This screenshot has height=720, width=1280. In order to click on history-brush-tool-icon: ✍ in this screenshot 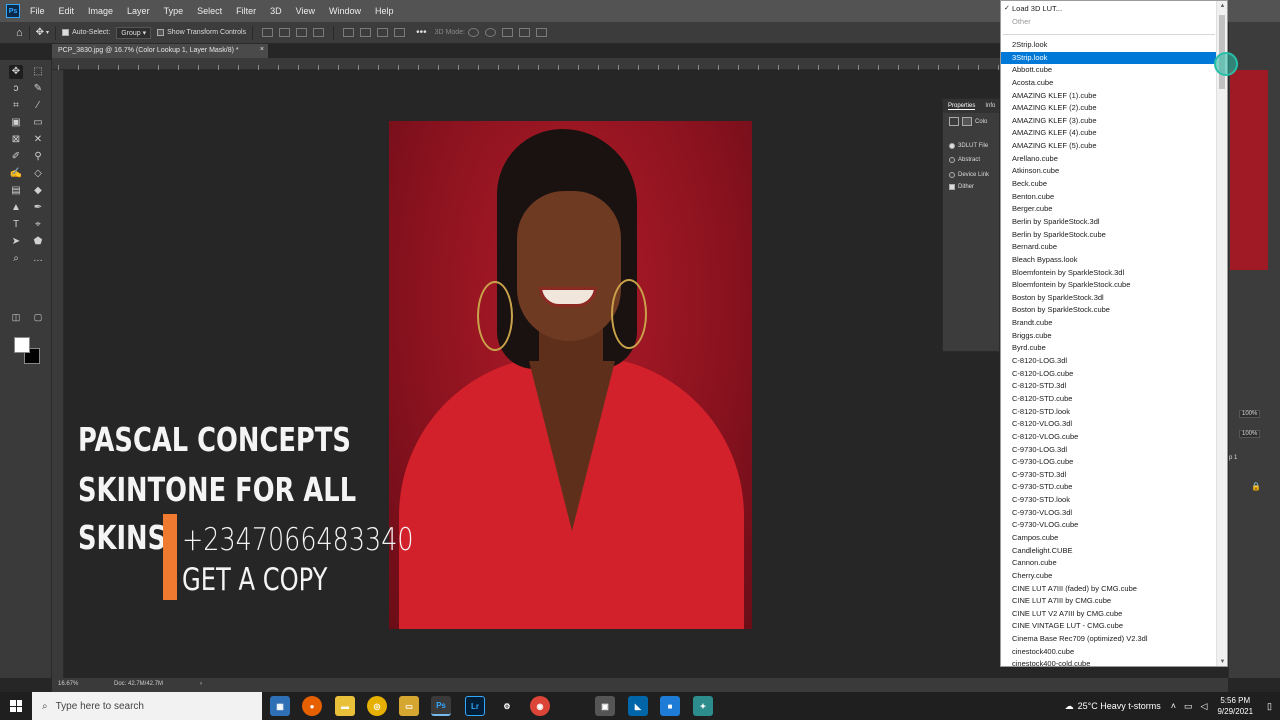, I will do `click(16, 174)`.